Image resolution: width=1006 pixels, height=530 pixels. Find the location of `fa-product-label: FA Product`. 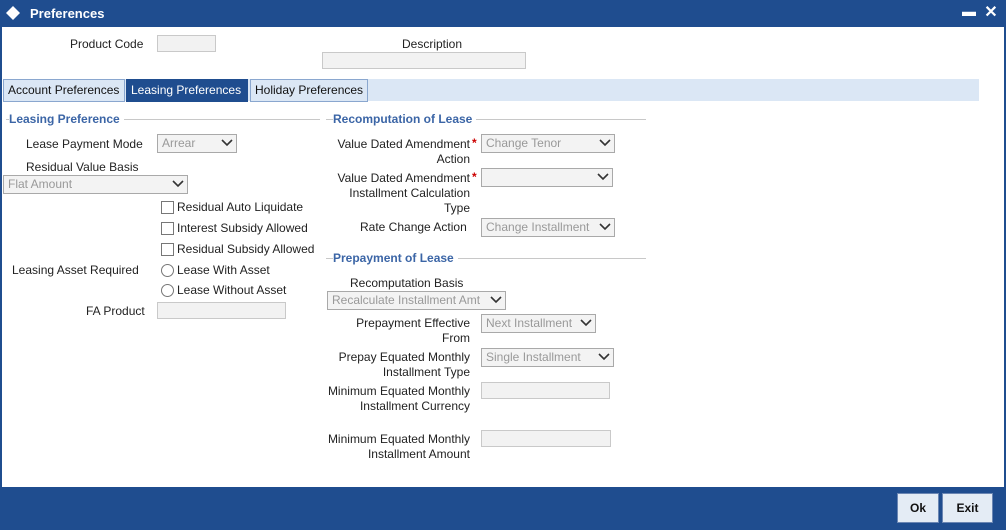

fa-product-label: FA Product is located at coordinates (115, 311).